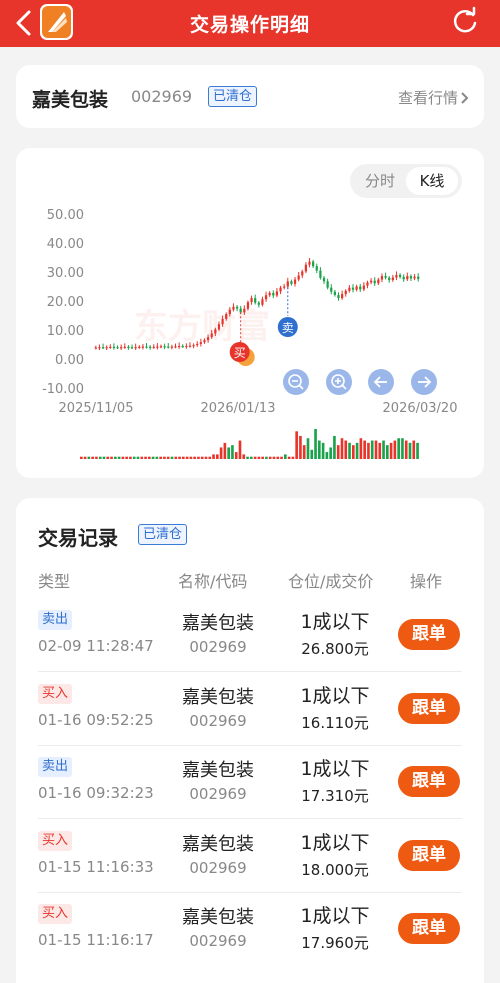  I want to click on trade-price: 16.110元, so click(335, 723).